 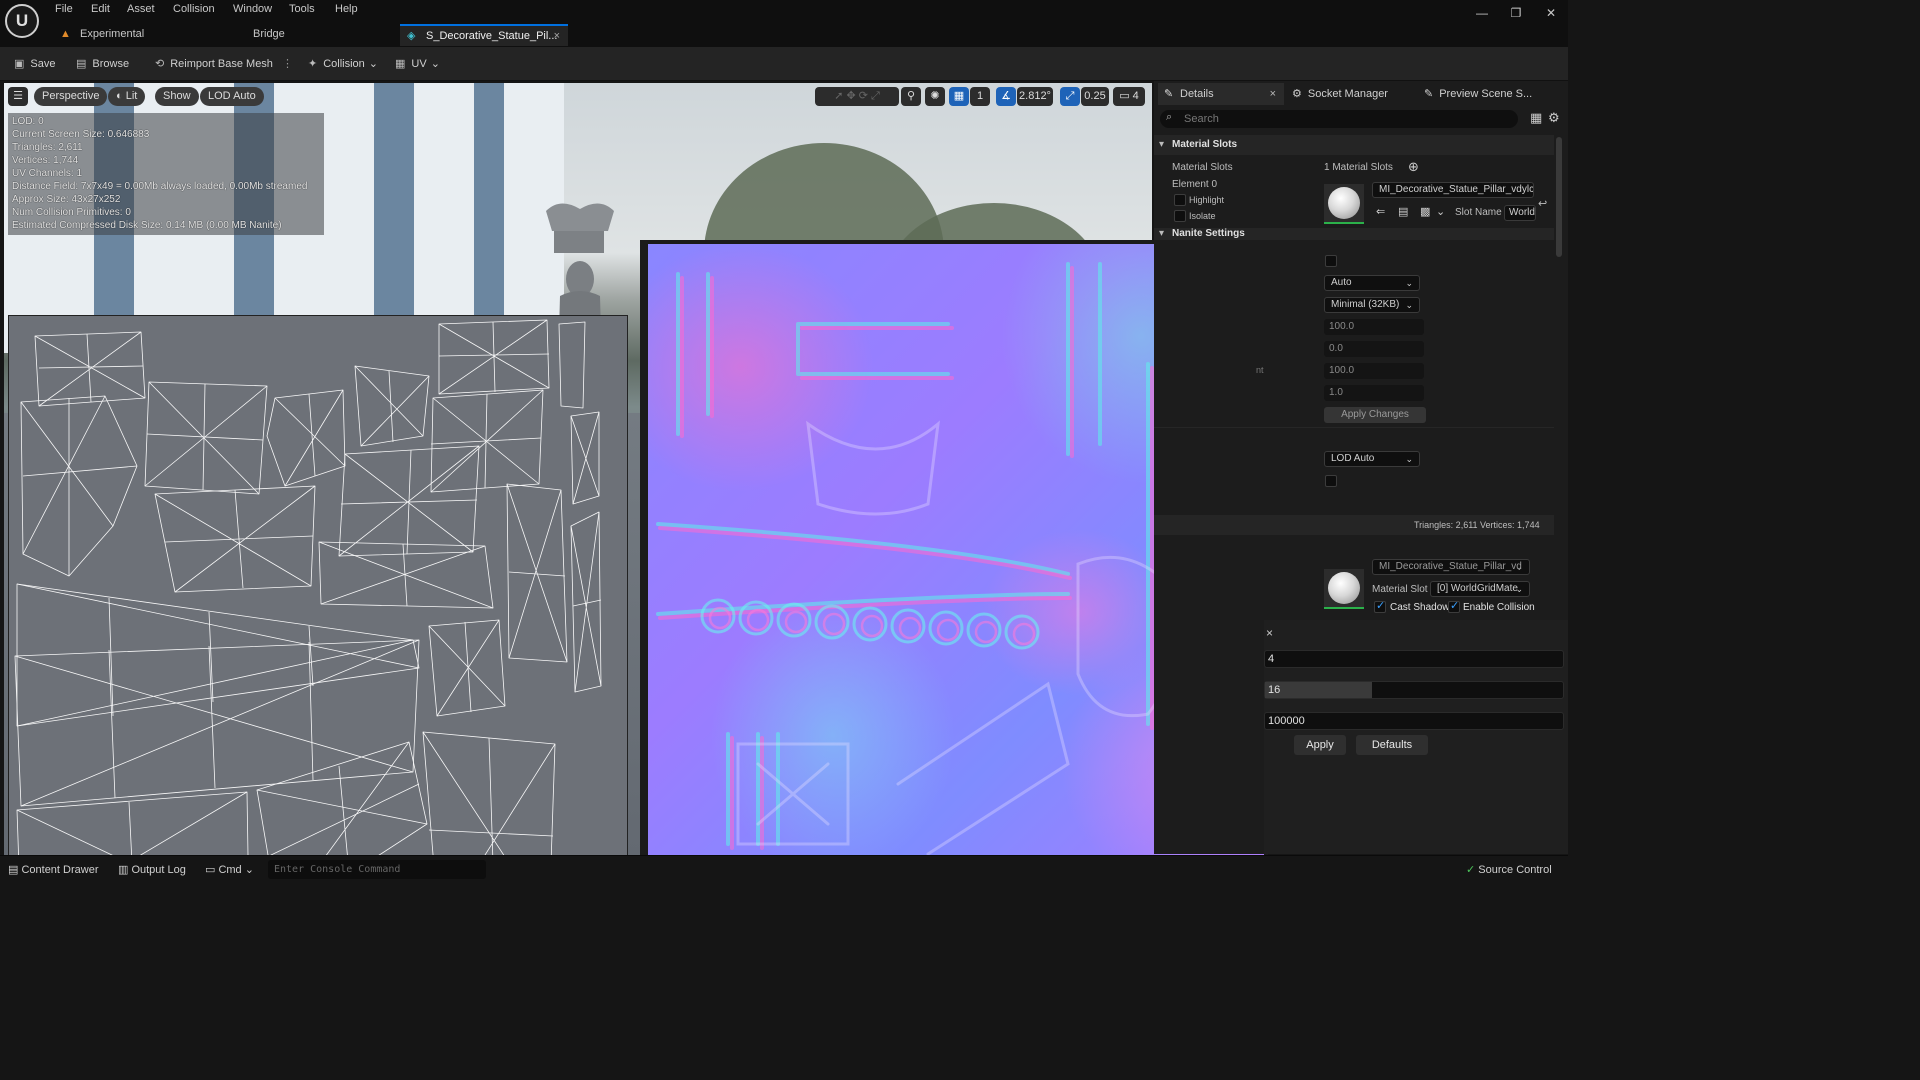 What do you see at coordinates (1006, 96) in the screenshot?
I see `angle-snap-icon: ∡` at bounding box center [1006, 96].